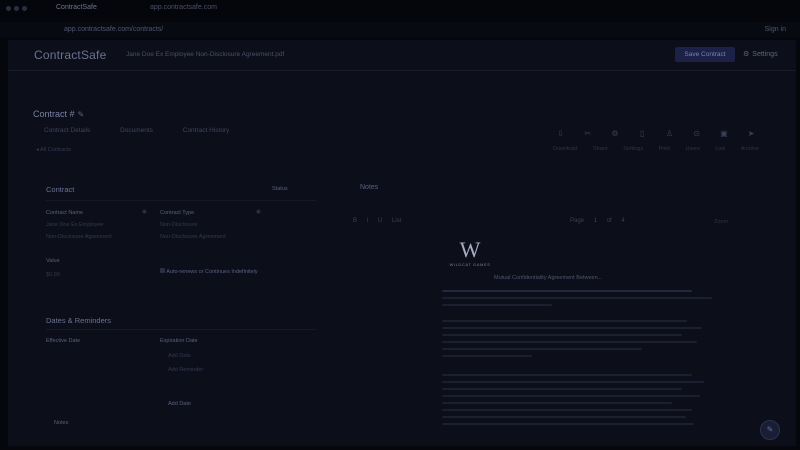  What do you see at coordinates (642, 133) in the screenshot?
I see `print-icon: ▯` at bounding box center [642, 133].